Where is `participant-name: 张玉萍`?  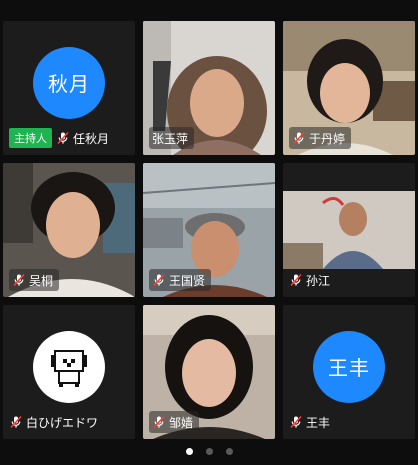 participant-name: 张玉萍 is located at coordinates (170, 138).